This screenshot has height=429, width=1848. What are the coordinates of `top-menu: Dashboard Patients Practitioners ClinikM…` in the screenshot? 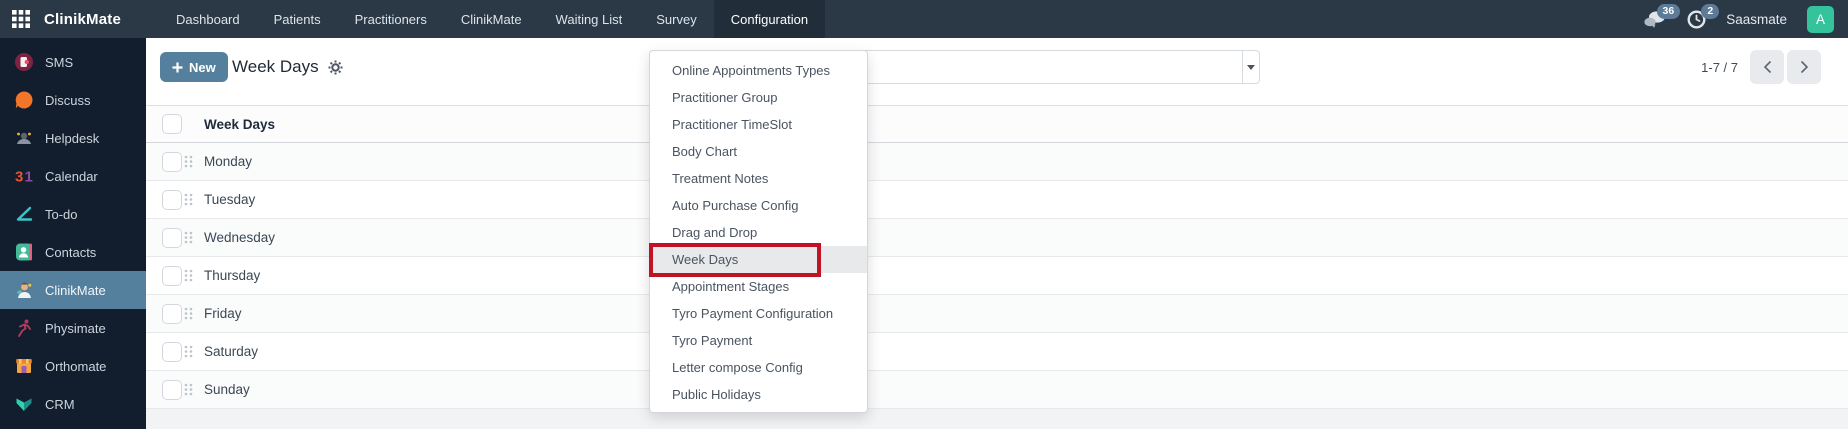 It's located at (492, 19).